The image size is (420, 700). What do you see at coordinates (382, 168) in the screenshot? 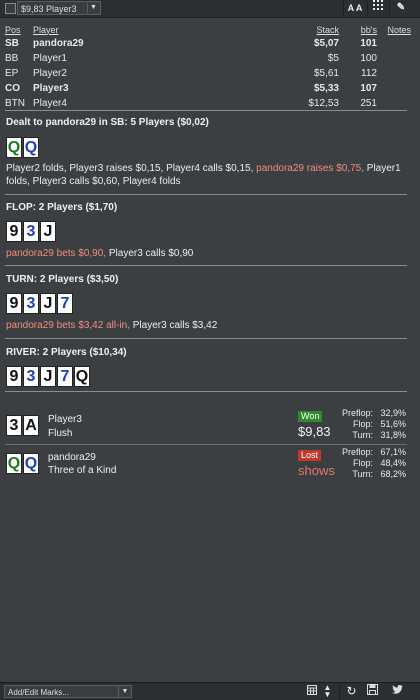
I see `action-text: Player1` at bounding box center [382, 168].